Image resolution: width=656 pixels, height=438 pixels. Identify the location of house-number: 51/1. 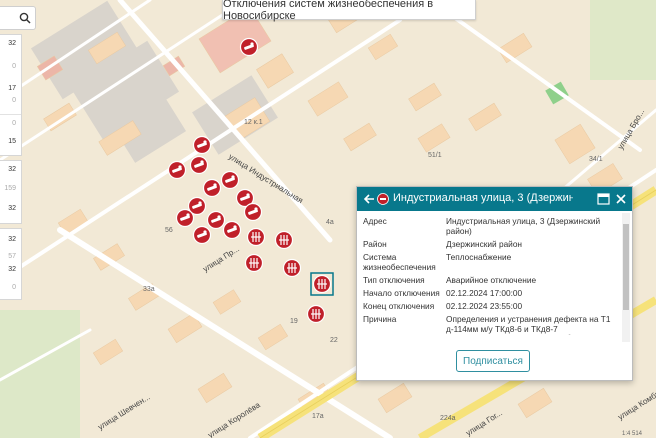
(435, 155).